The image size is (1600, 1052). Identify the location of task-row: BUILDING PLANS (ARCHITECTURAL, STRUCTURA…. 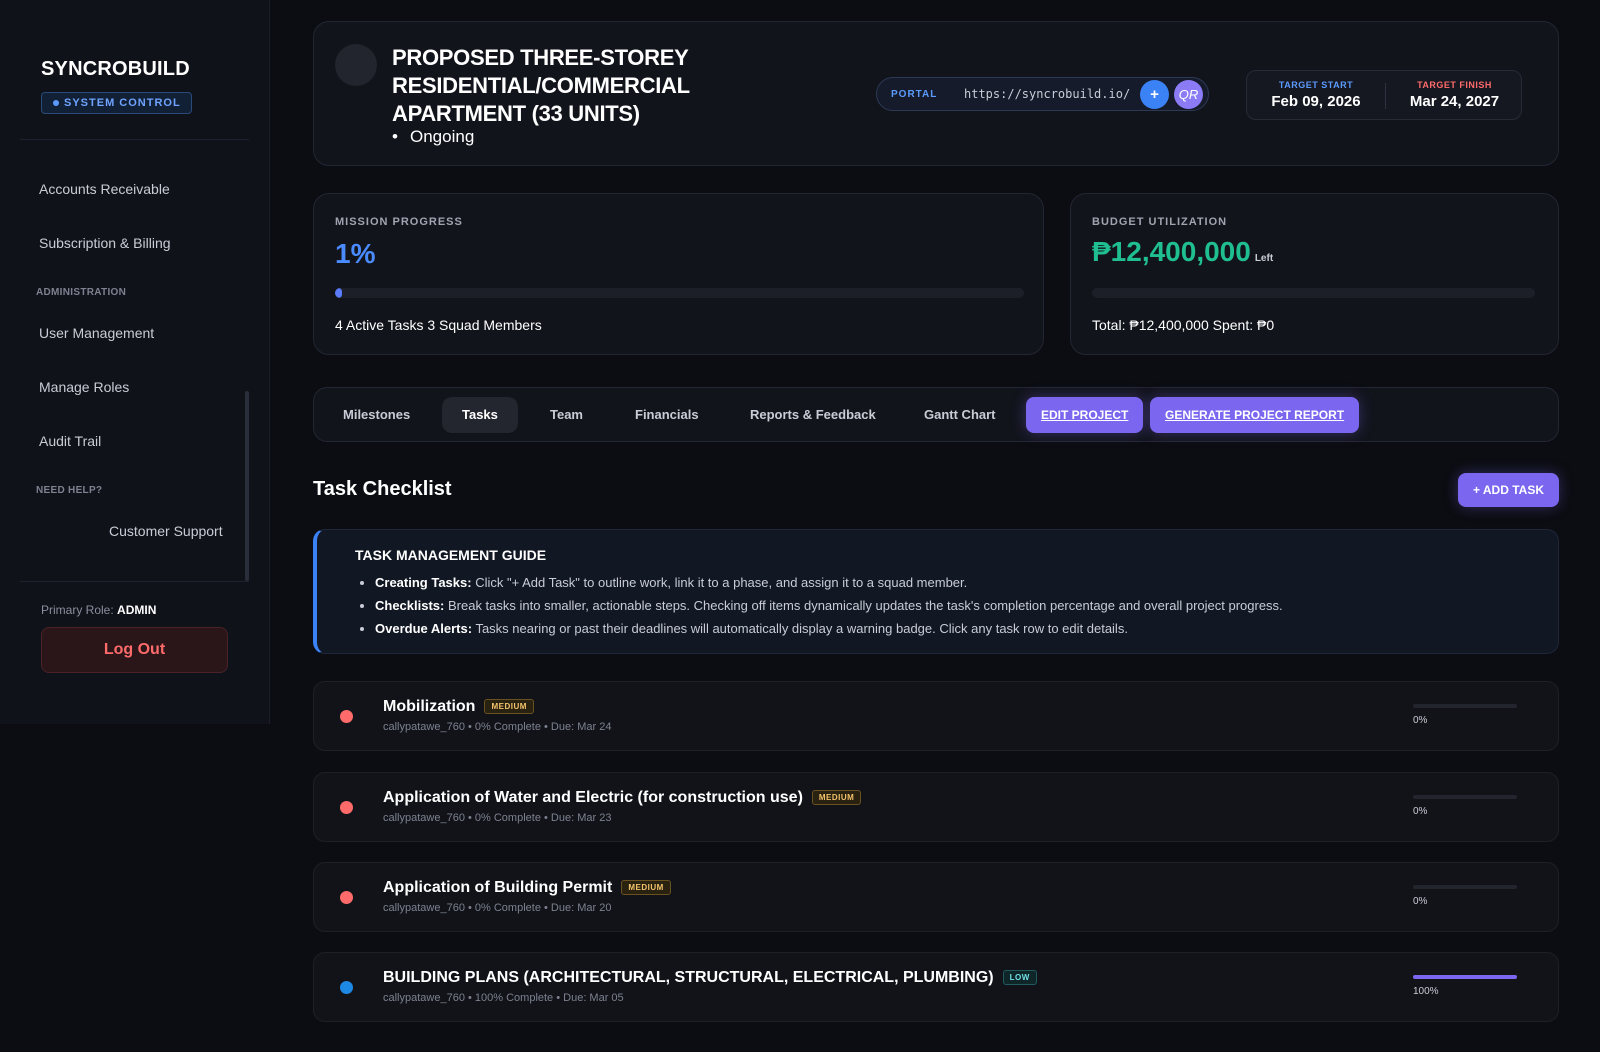
(936, 987).